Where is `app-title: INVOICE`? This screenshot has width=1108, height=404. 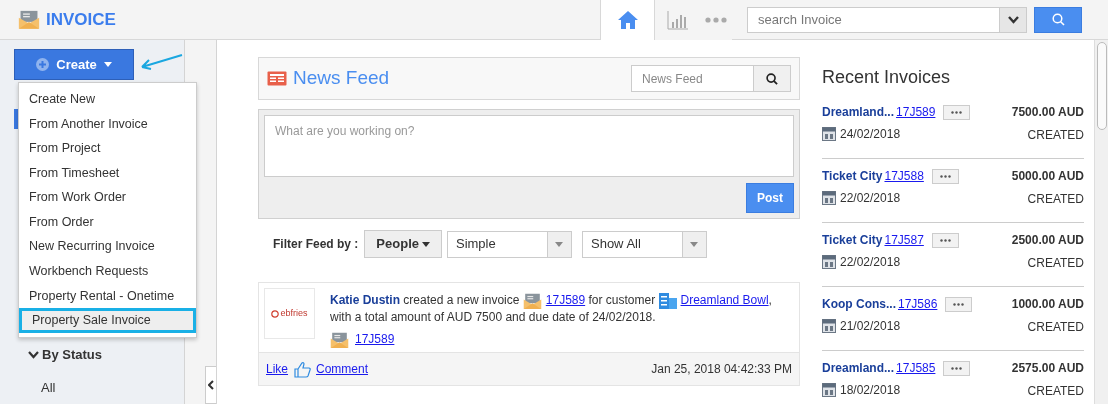 app-title: INVOICE is located at coordinates (81, 19).